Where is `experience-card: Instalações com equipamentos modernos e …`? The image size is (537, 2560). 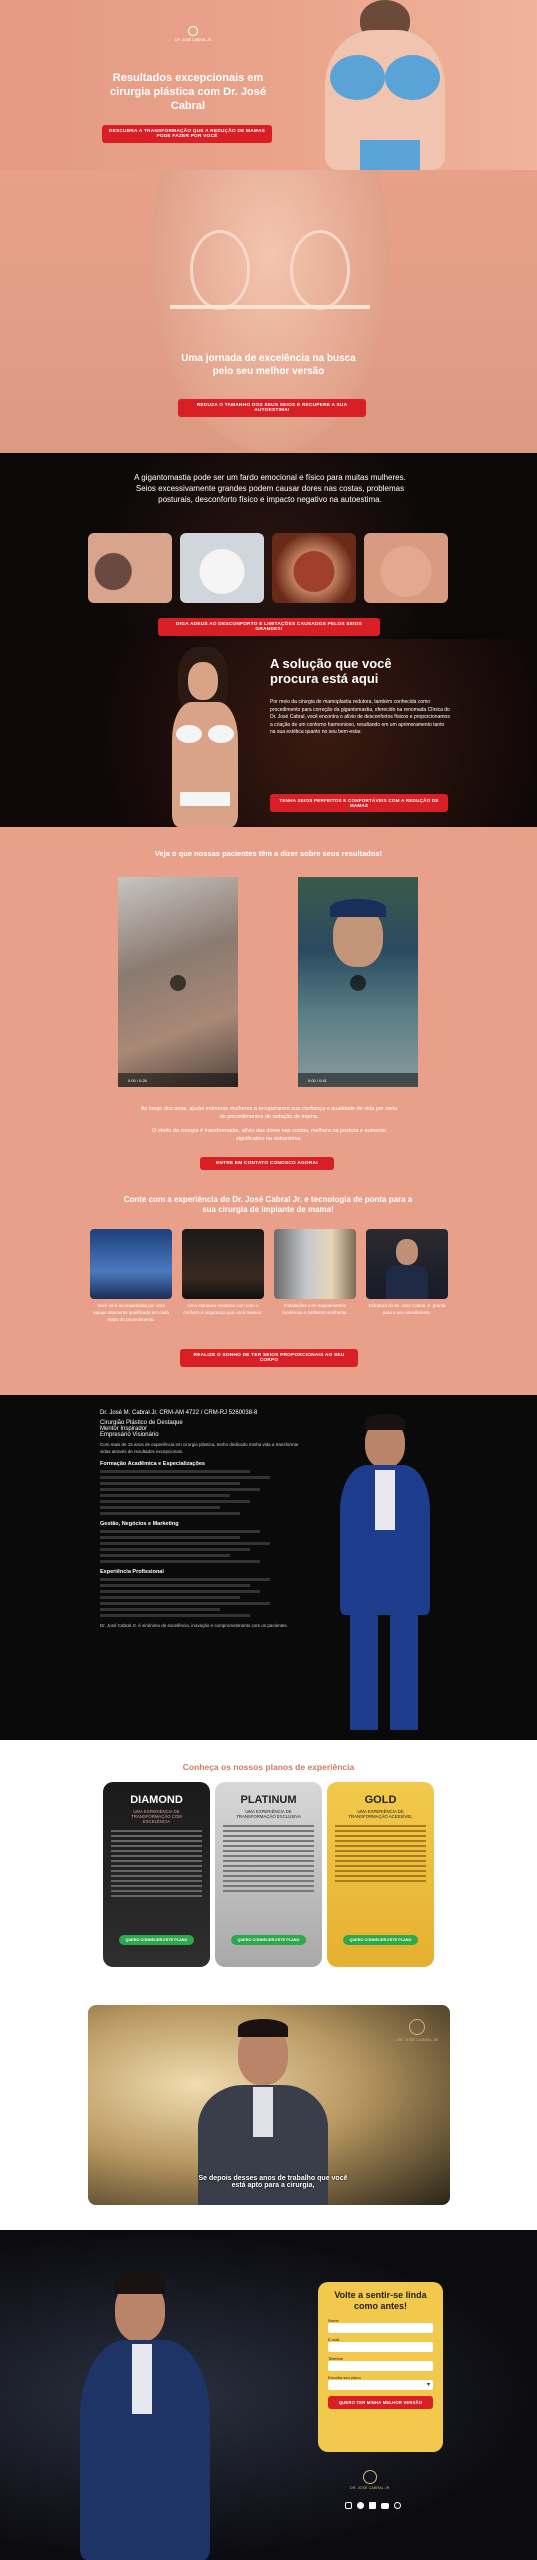
experience-card: Instalações com equipamentos modernos e … is located at coordinates (315, 1284).